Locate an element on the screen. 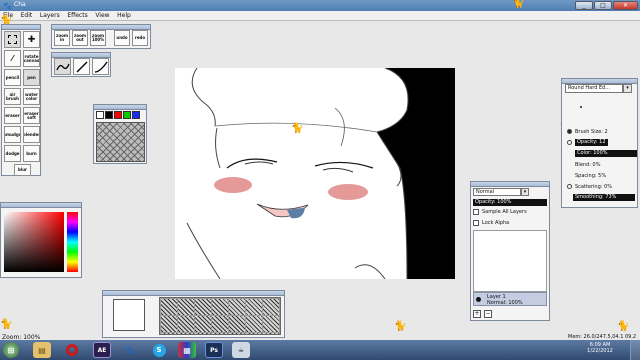 This screenshot has height=360, width=640. zoom-100-button: zoom 100% is located at coordinates (98, 38).